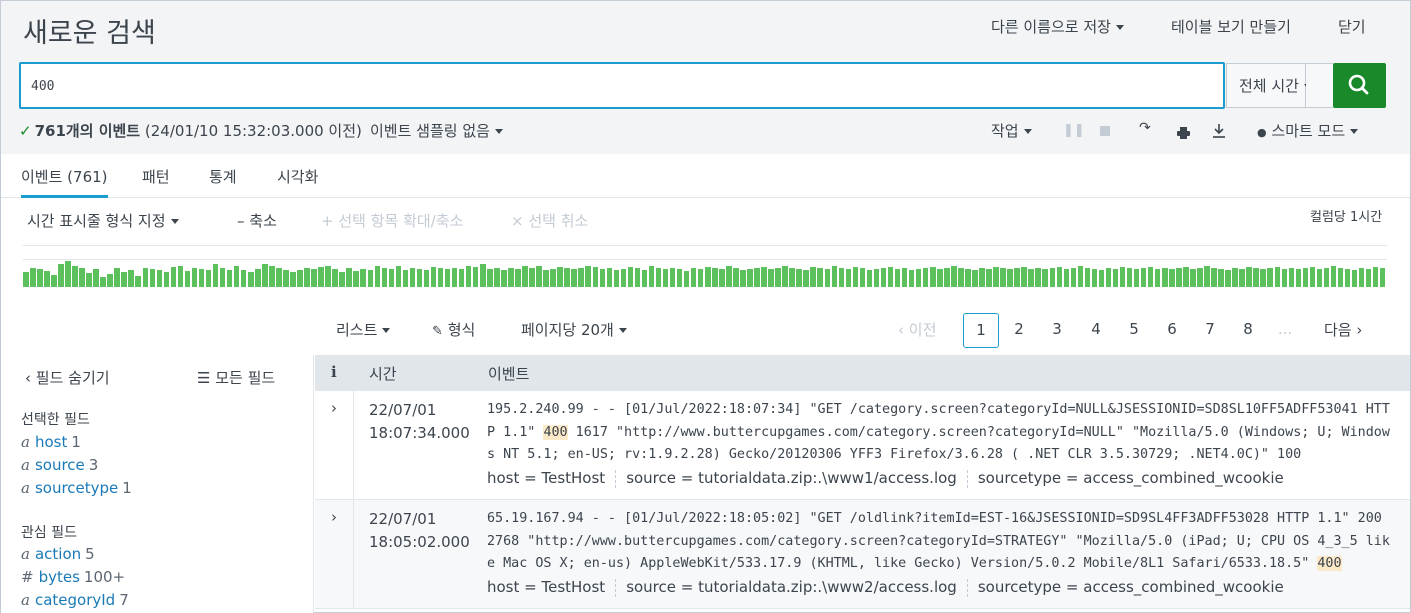  I want to click on search-button, so click(1359, 85).